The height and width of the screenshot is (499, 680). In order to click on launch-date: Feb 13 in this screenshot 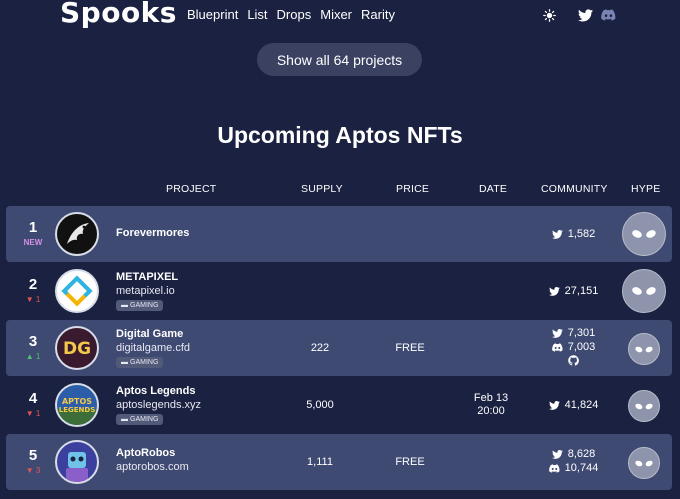, I will do `click(491, 398)`.